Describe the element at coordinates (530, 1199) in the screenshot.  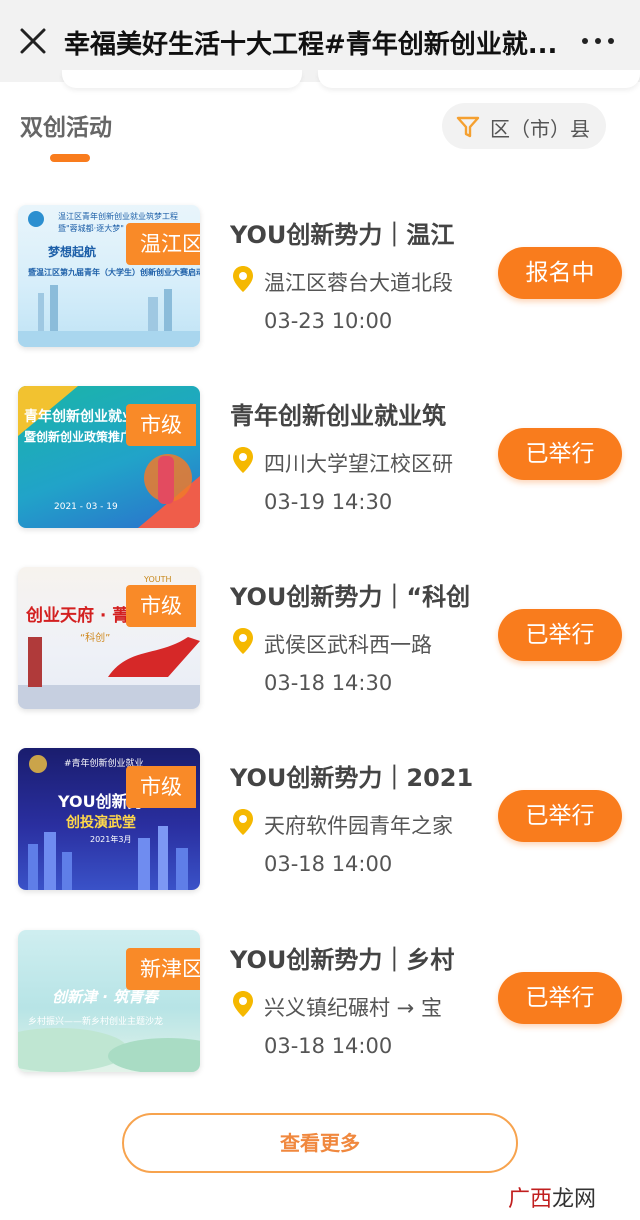
I see `watermark-left: 广西` at that location.